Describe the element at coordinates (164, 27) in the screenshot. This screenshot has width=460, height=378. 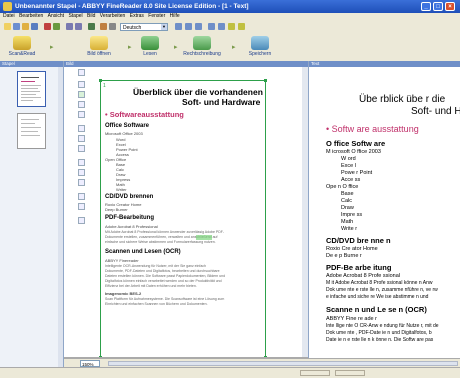
I see `chevron-down-icon: ▼` at that location.